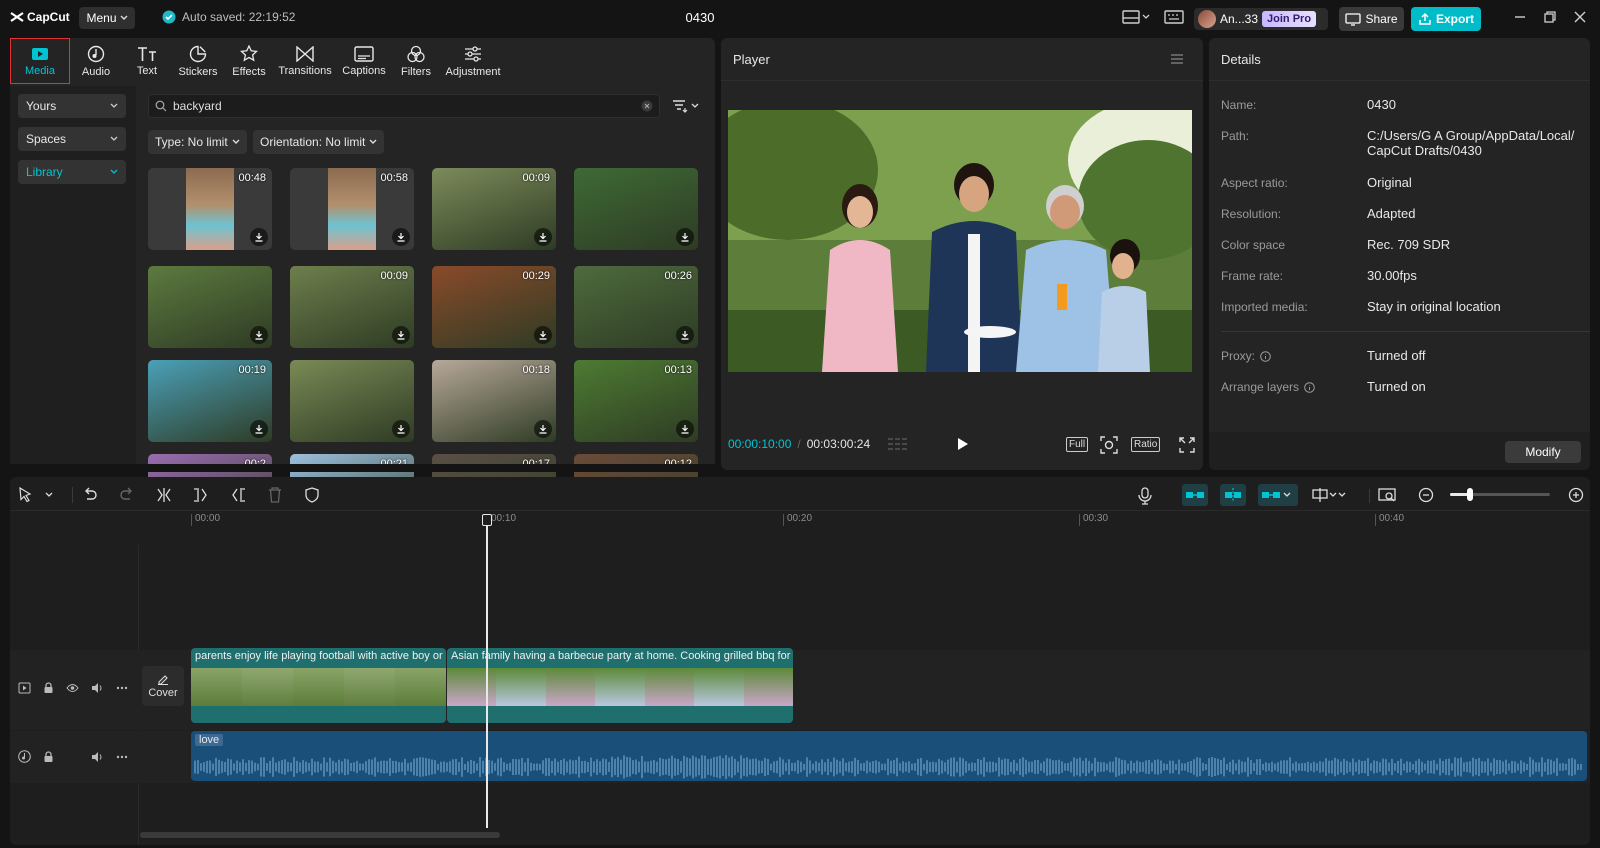 The height and width of the screenshot is (848, 1600). What do you see at coordinates (494, 401) in the screenshot?
I see `media-thumbnail: 00:18` at bounding box center [494, 401].